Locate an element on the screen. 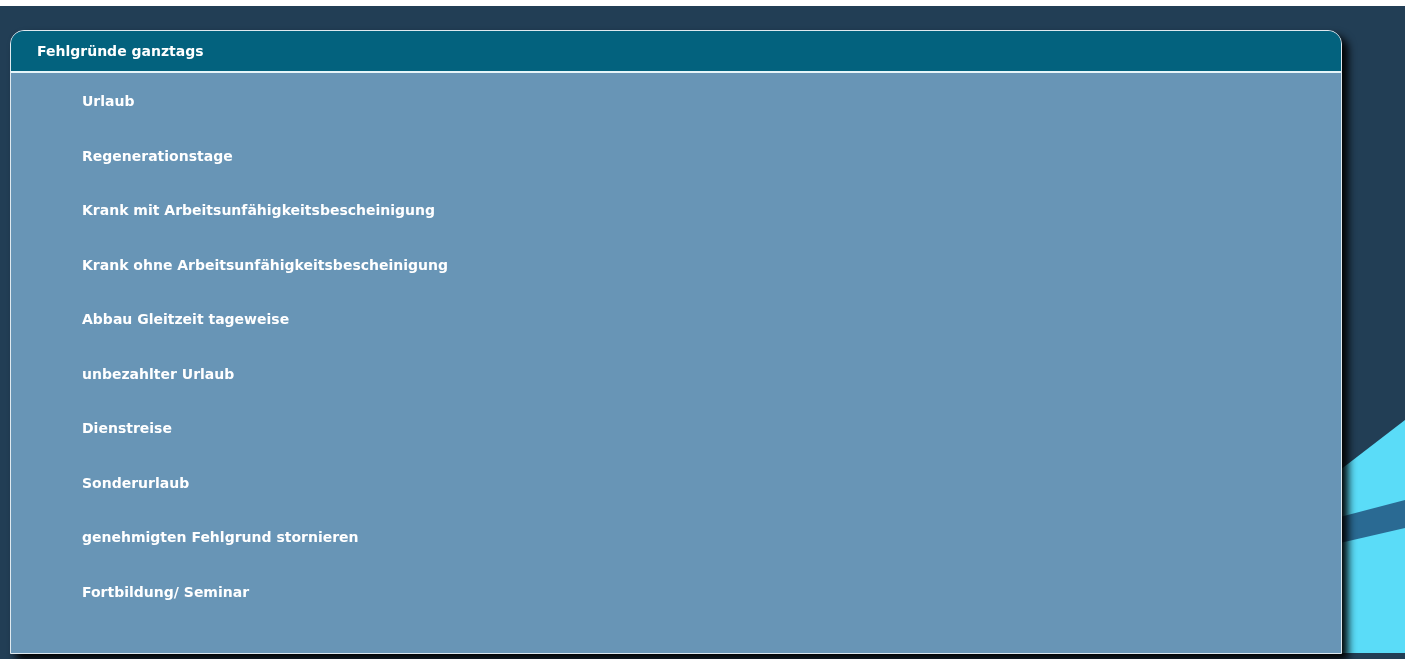  reason-link: Fortbildung/ Seminar is located at coordinates (166, 591).